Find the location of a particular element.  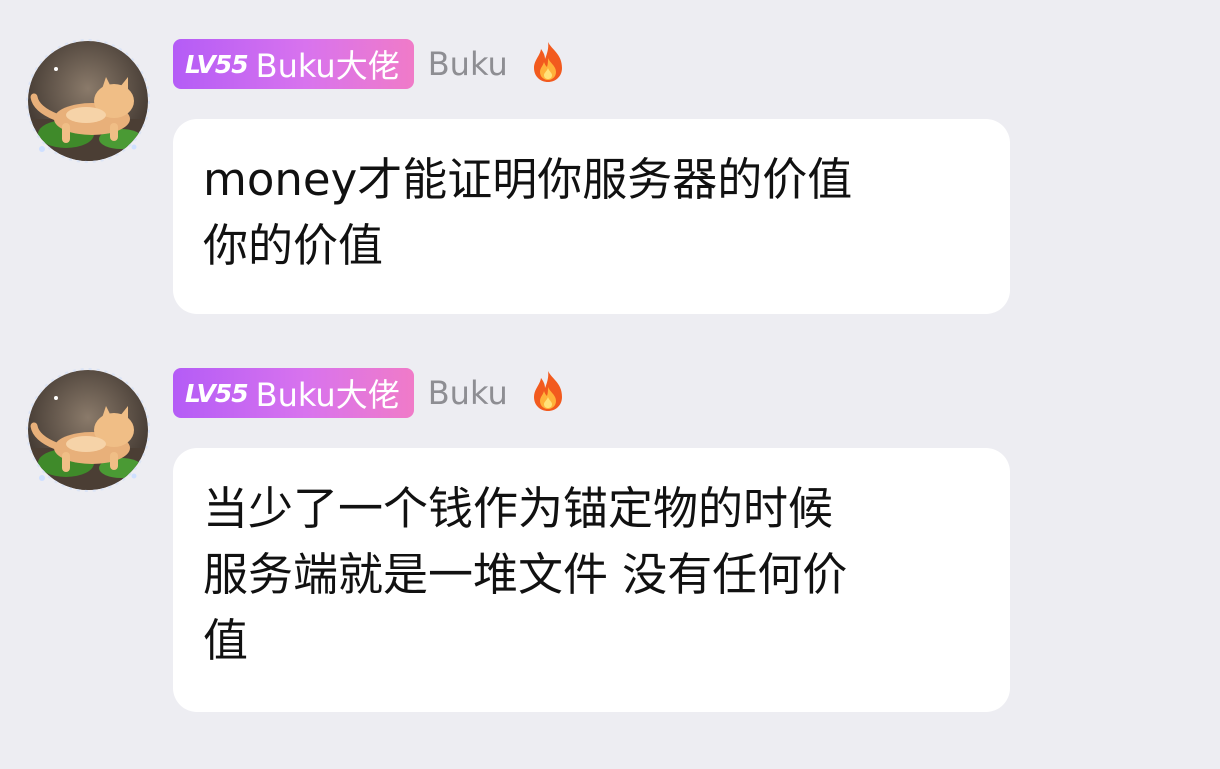

message-text-line: 当少了一个钱作为锚定物的时候 is located at coordinates (518, 508).